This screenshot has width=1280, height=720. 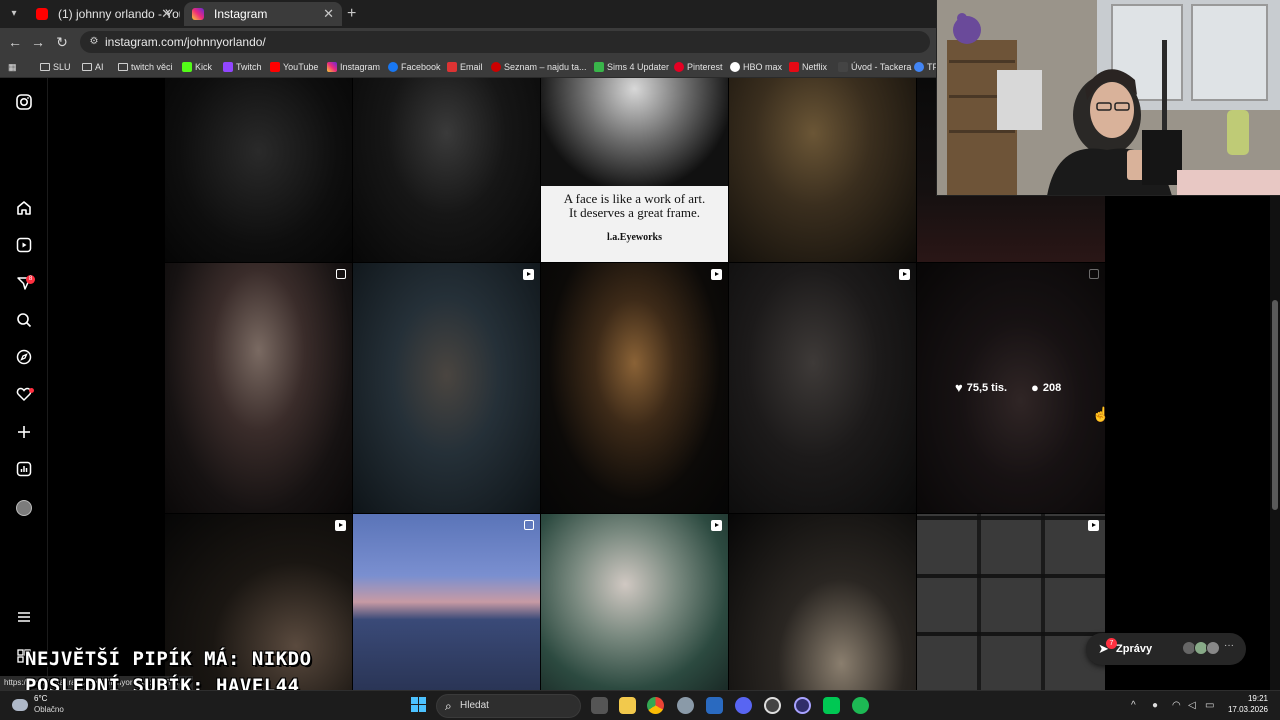 I want to click on steam-icon, so click(x=772, y=705).